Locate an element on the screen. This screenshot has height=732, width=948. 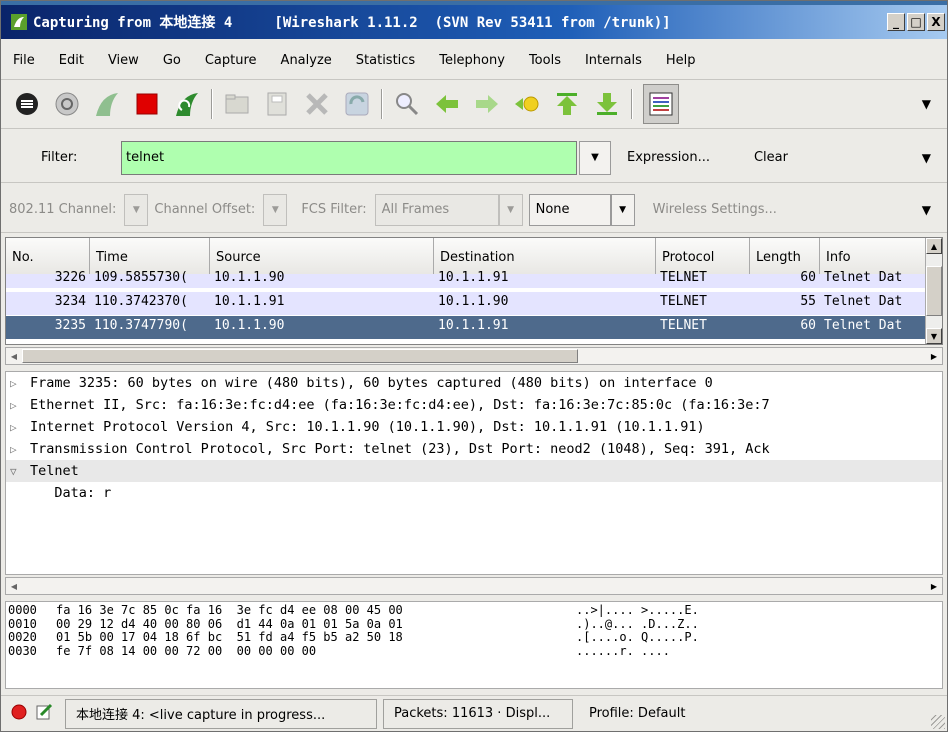
menu-tools: Tools is located at coordinates (545, 60).